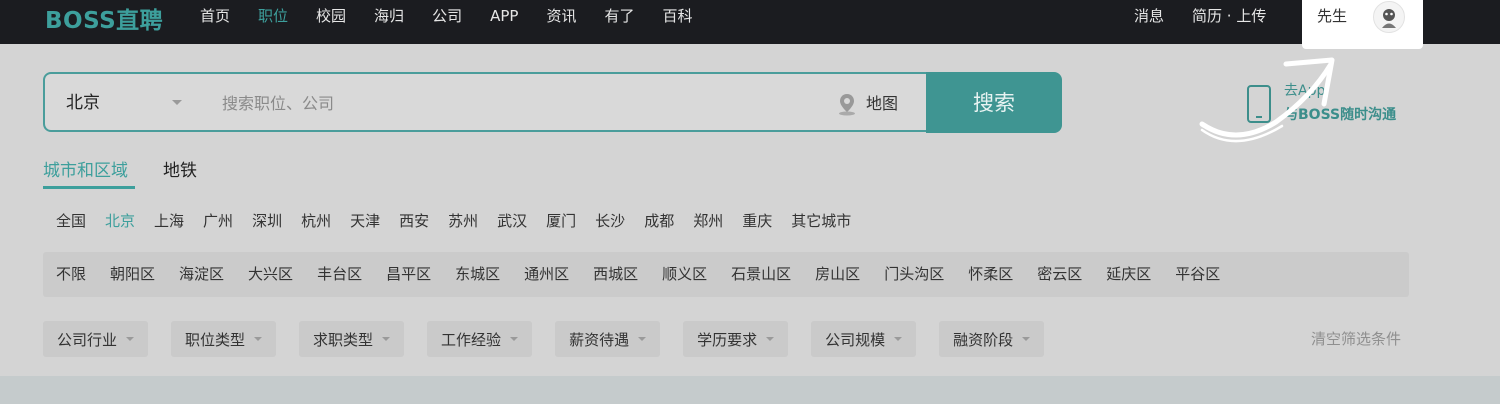 This screenshot has width=1500, height=404. What do you see at coordinates (708, 221) in the screenshot?
I see `city-item: 郑州` at bounding box center [708, 221].